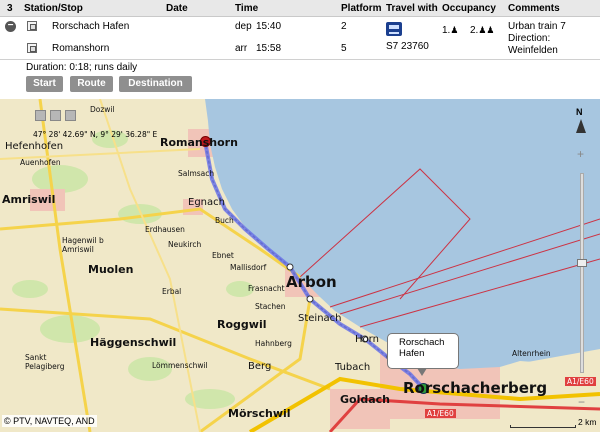  Describe the element at coordinates (353, 367) in the screenshot. I see `place-tubach: Tubach` at that location.